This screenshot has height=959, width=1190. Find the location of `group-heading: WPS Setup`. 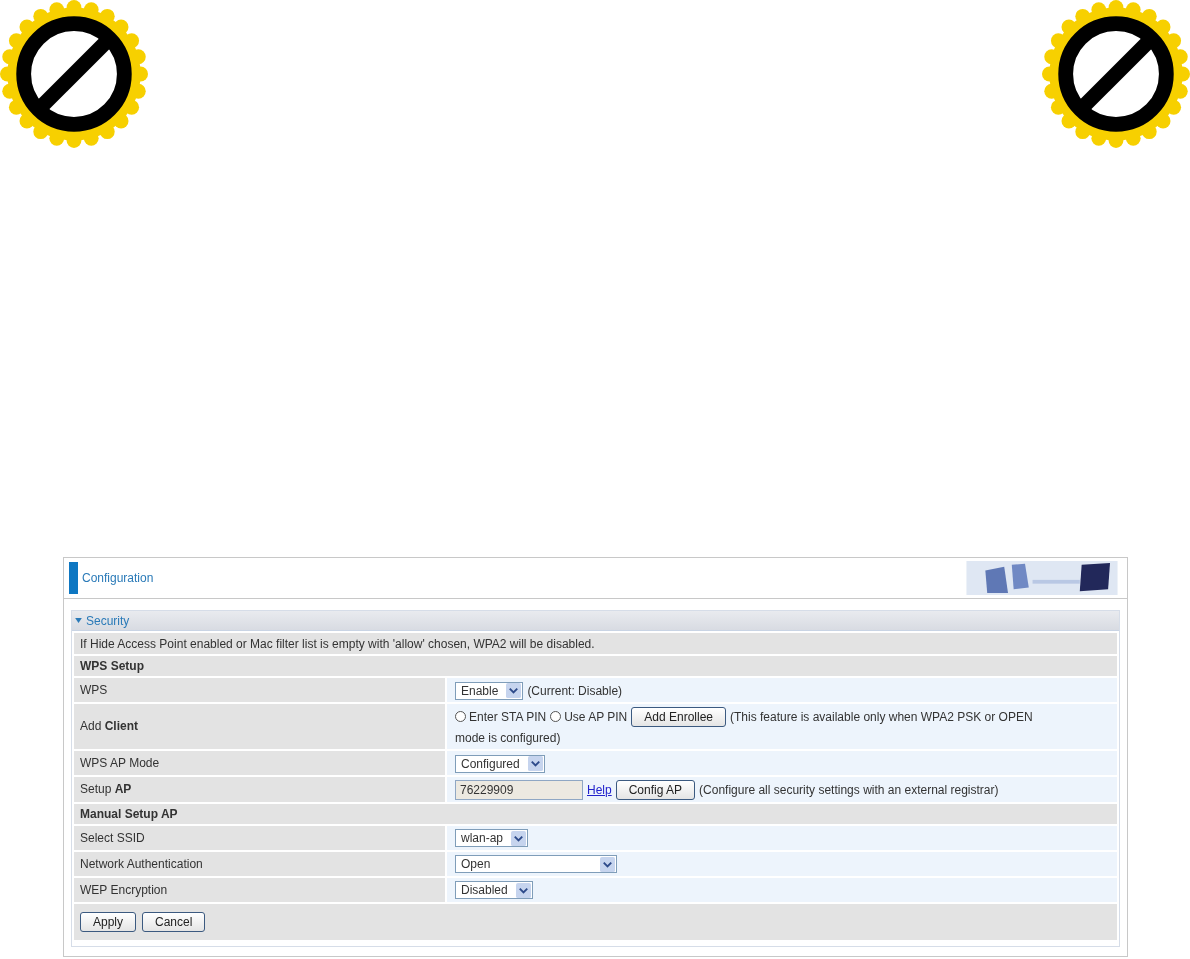

group-heading: WPS Setup is located at coordinates (112, 666).